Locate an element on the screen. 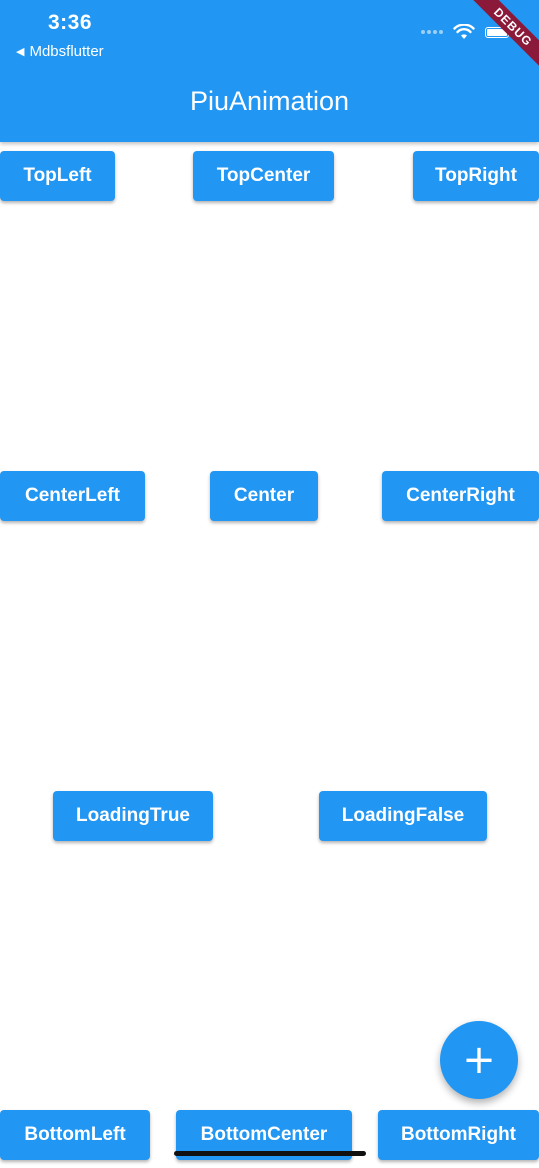 This screenshot has width=539, height=1168. add-fab-button: + is located at coordinates (479, 1060).